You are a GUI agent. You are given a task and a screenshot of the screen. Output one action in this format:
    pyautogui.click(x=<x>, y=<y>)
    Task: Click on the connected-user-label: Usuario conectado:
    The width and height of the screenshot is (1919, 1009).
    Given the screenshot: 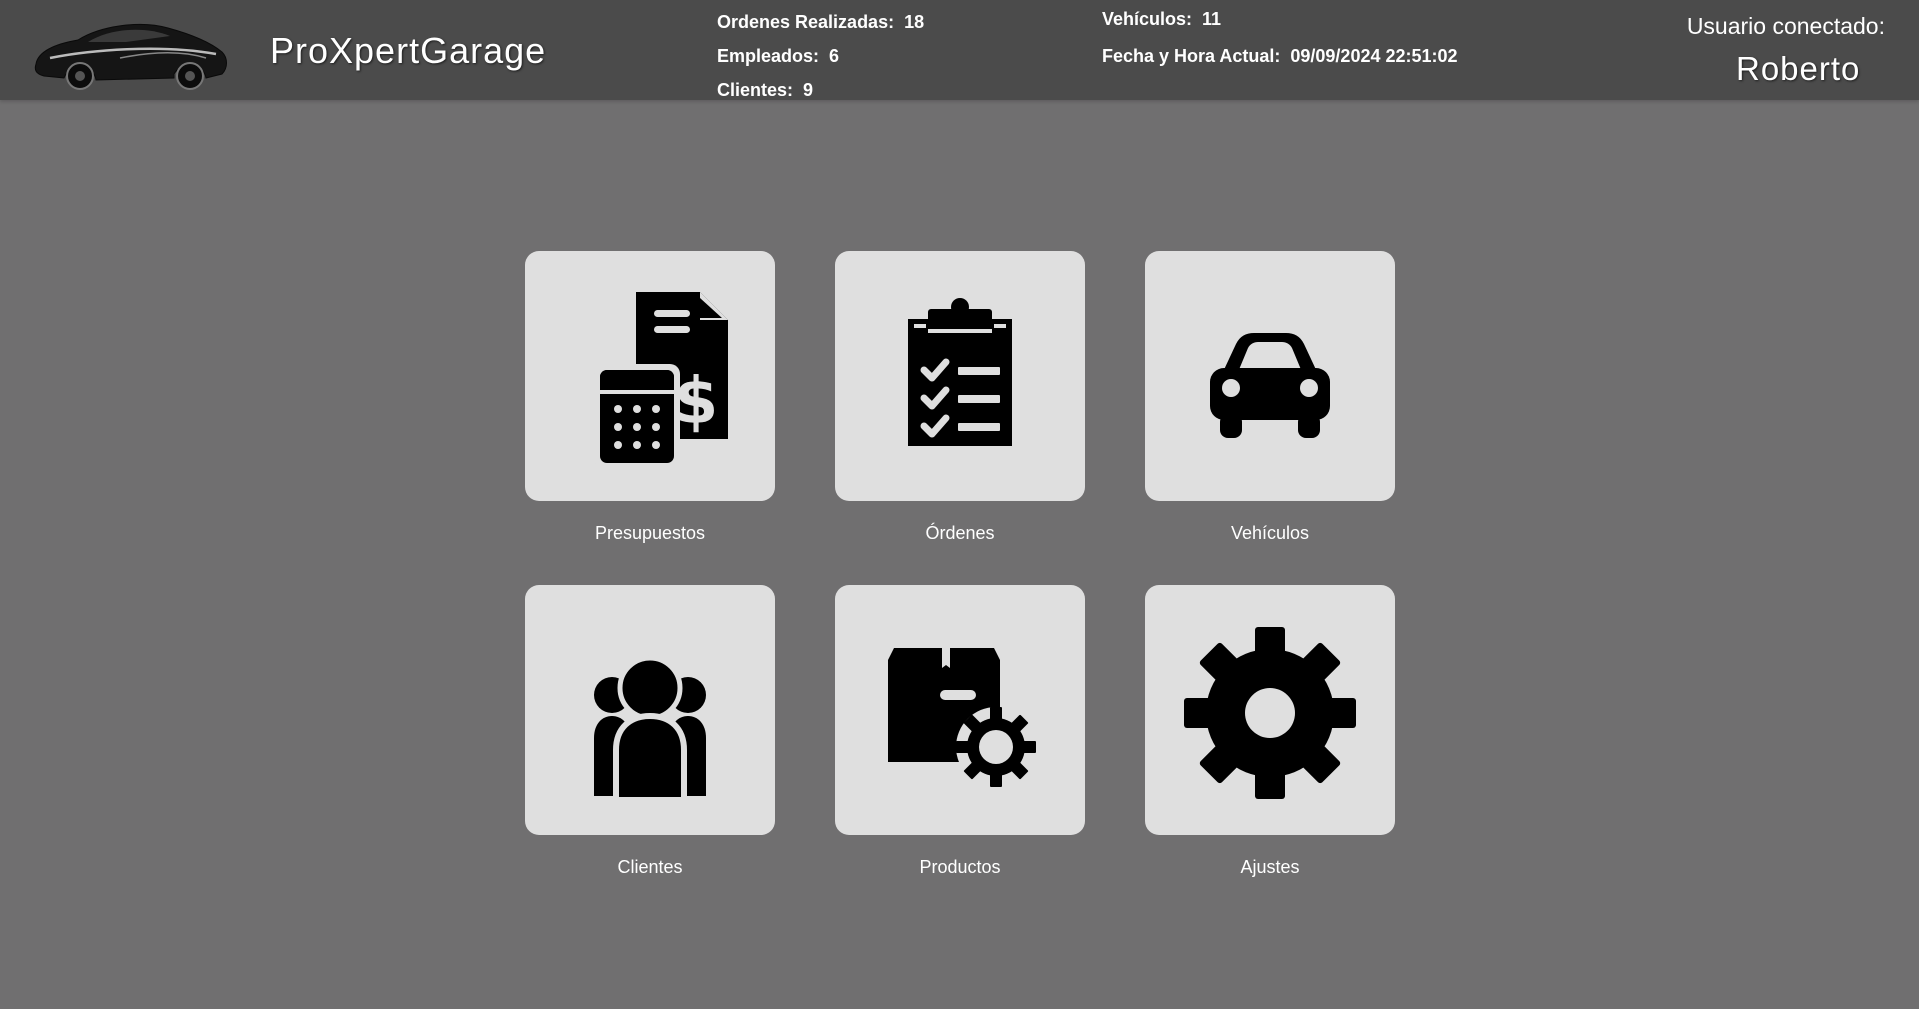 What is the action you would take?
    pyautogui.click(x=1785, y=26)
    